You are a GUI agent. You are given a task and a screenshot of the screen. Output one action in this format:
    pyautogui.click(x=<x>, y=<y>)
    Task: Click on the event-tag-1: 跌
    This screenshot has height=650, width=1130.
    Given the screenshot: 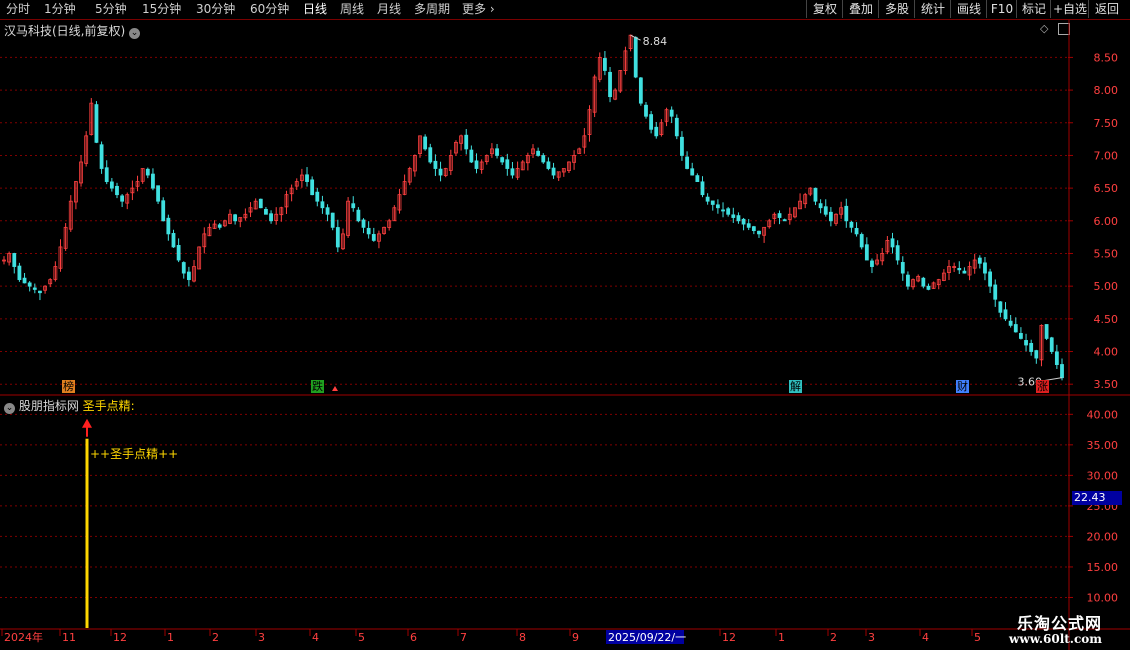 What is the action you would take?
    pyautogui.click(x=317, y=386)
    